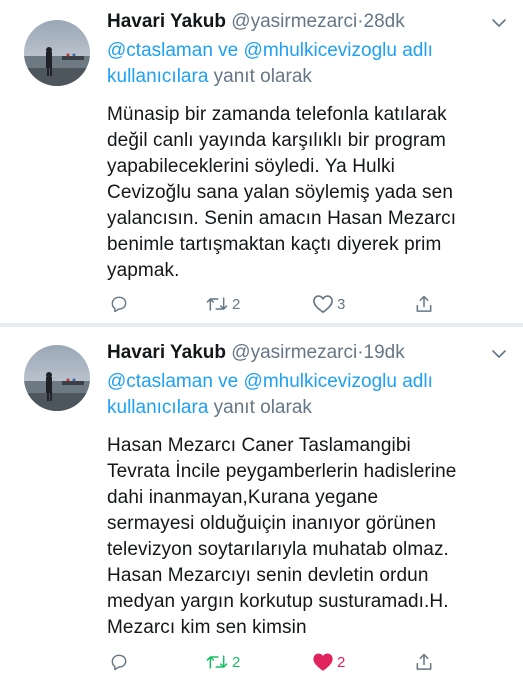  I want to click on tweet-text-line: sermayesi olduğuiçin inanıyor görünen, so click(272, 523).